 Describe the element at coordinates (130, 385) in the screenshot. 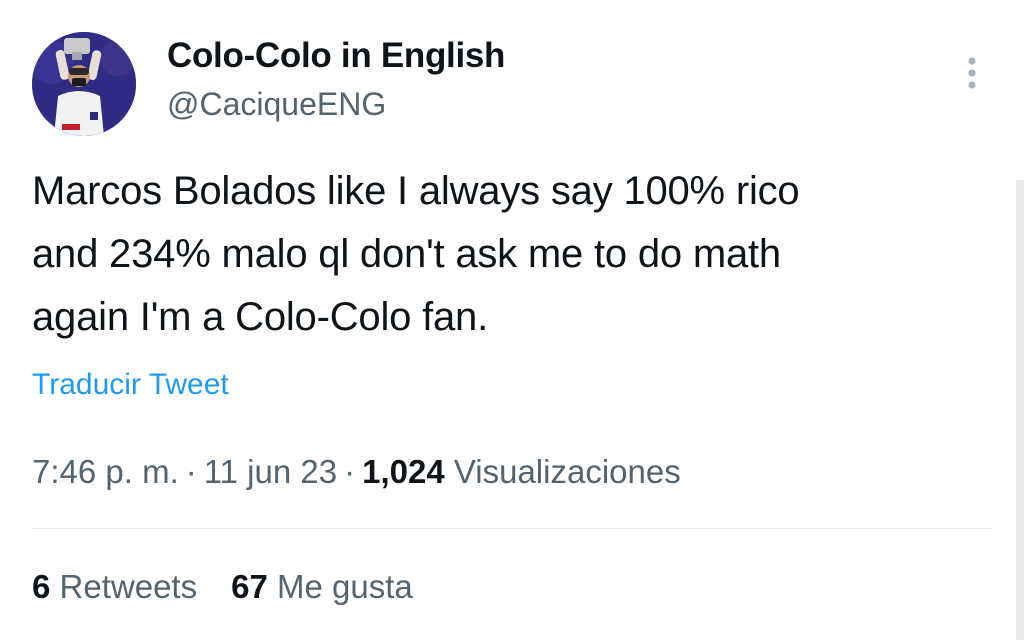

I see `translate-tweet-link: Traducir Tweet` at that location.